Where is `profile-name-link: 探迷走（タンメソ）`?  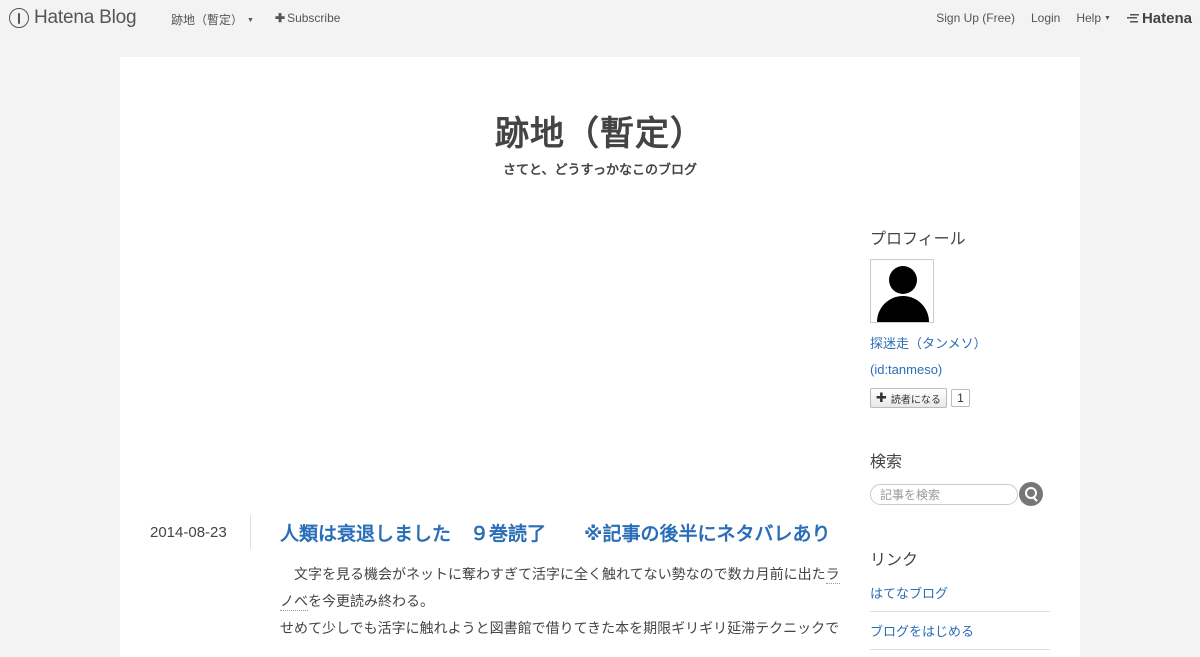
profile-name-link: 探迷走（タンメソ） is located at coordinates (960, 342).